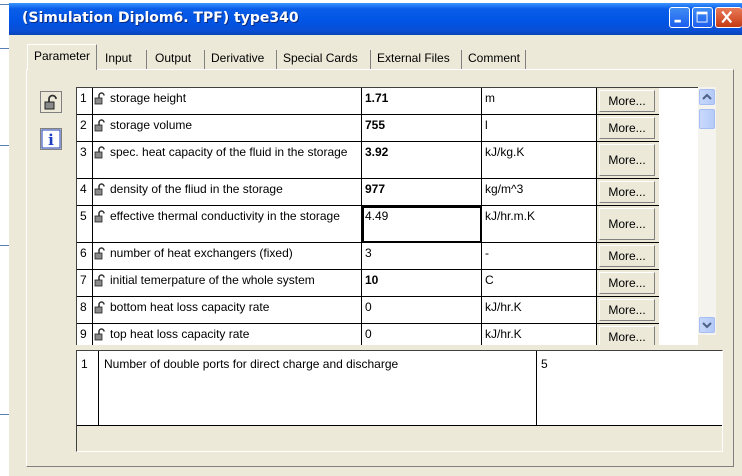 This screenshot has height=476, width=742. Describe the element at coordinates (85, 334) in the screenshot. I see `row-number: 9` at that location.